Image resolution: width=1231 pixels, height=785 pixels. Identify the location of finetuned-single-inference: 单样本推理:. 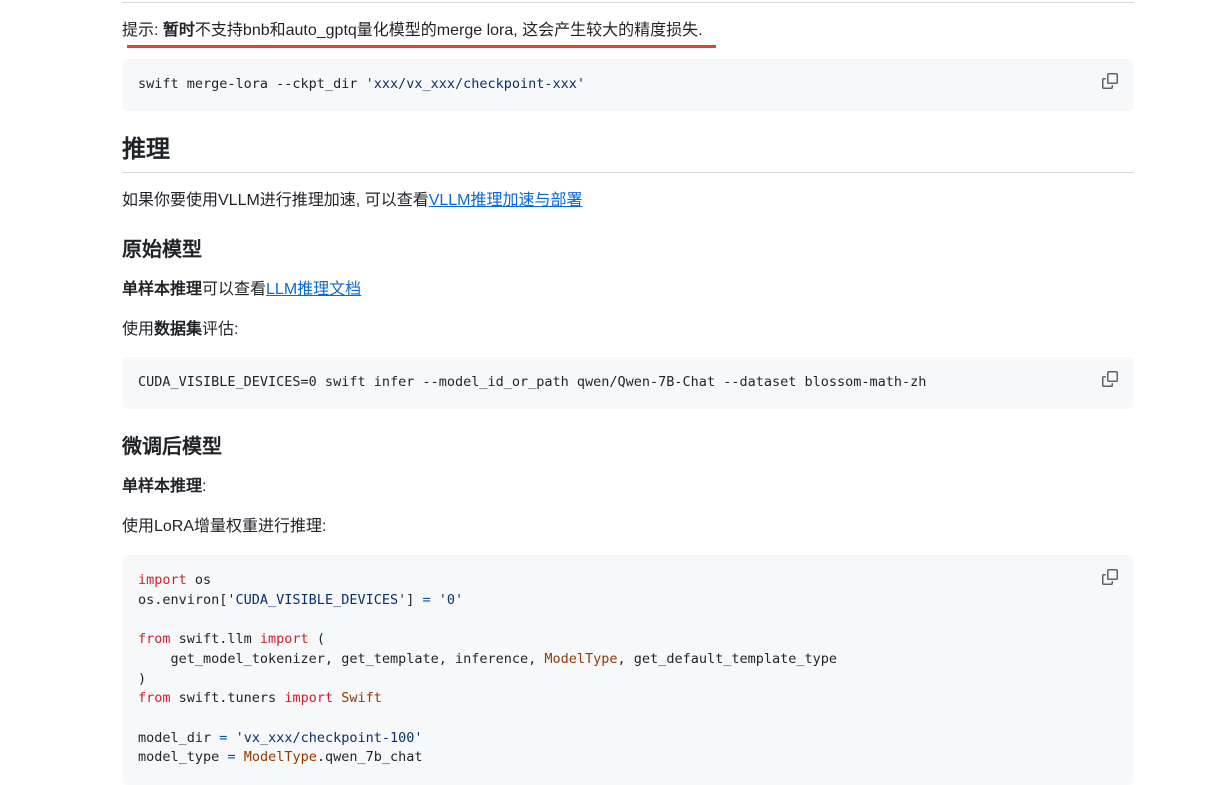
(164, 486).